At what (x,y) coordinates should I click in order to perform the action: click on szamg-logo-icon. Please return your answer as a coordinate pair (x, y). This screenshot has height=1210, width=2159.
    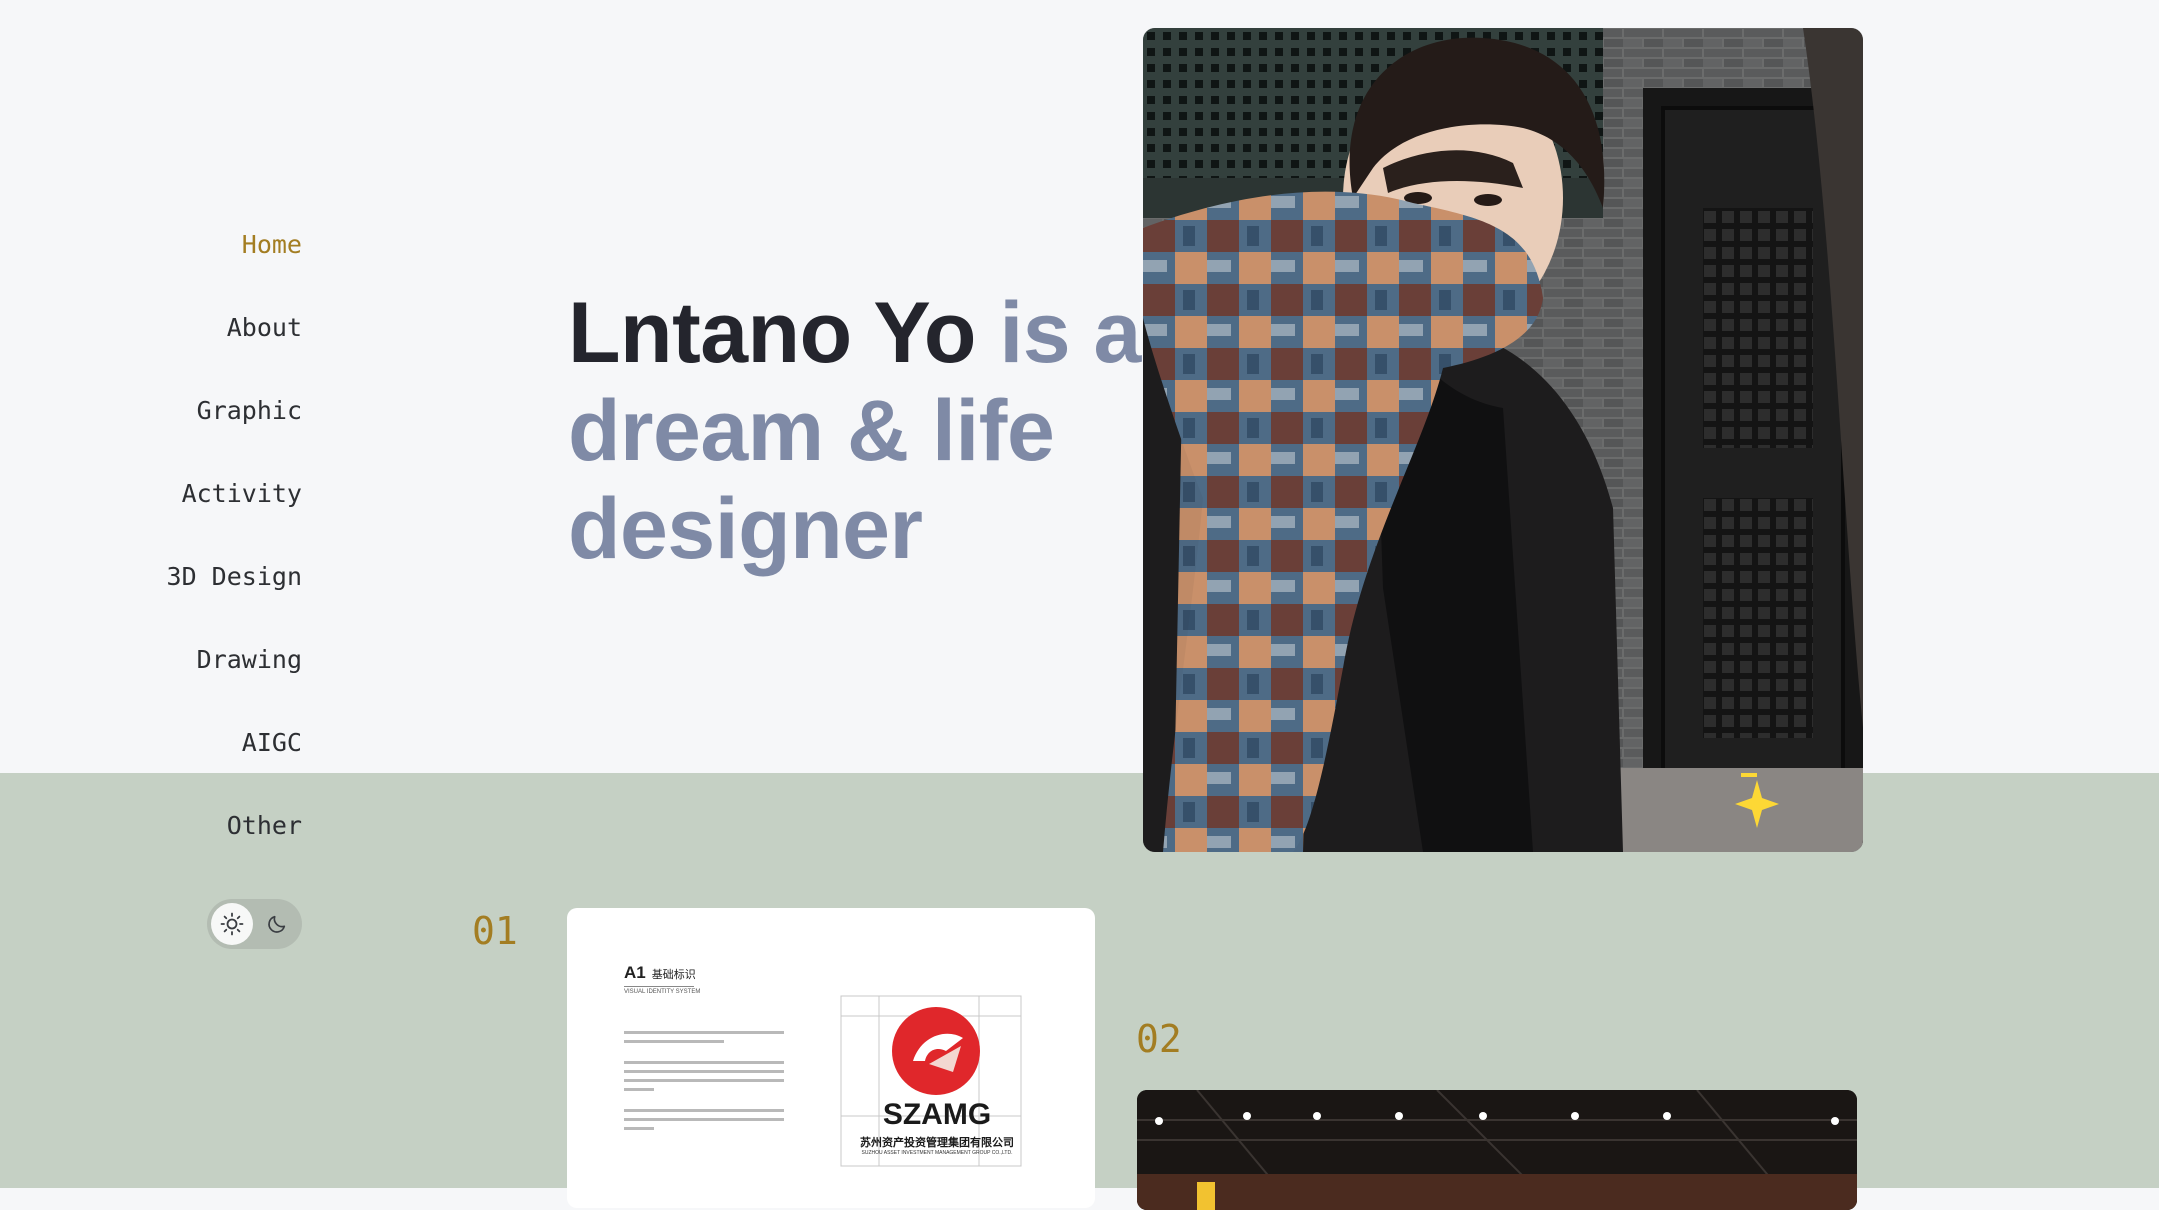
    Looking at the image, I should click on (936, 1051).